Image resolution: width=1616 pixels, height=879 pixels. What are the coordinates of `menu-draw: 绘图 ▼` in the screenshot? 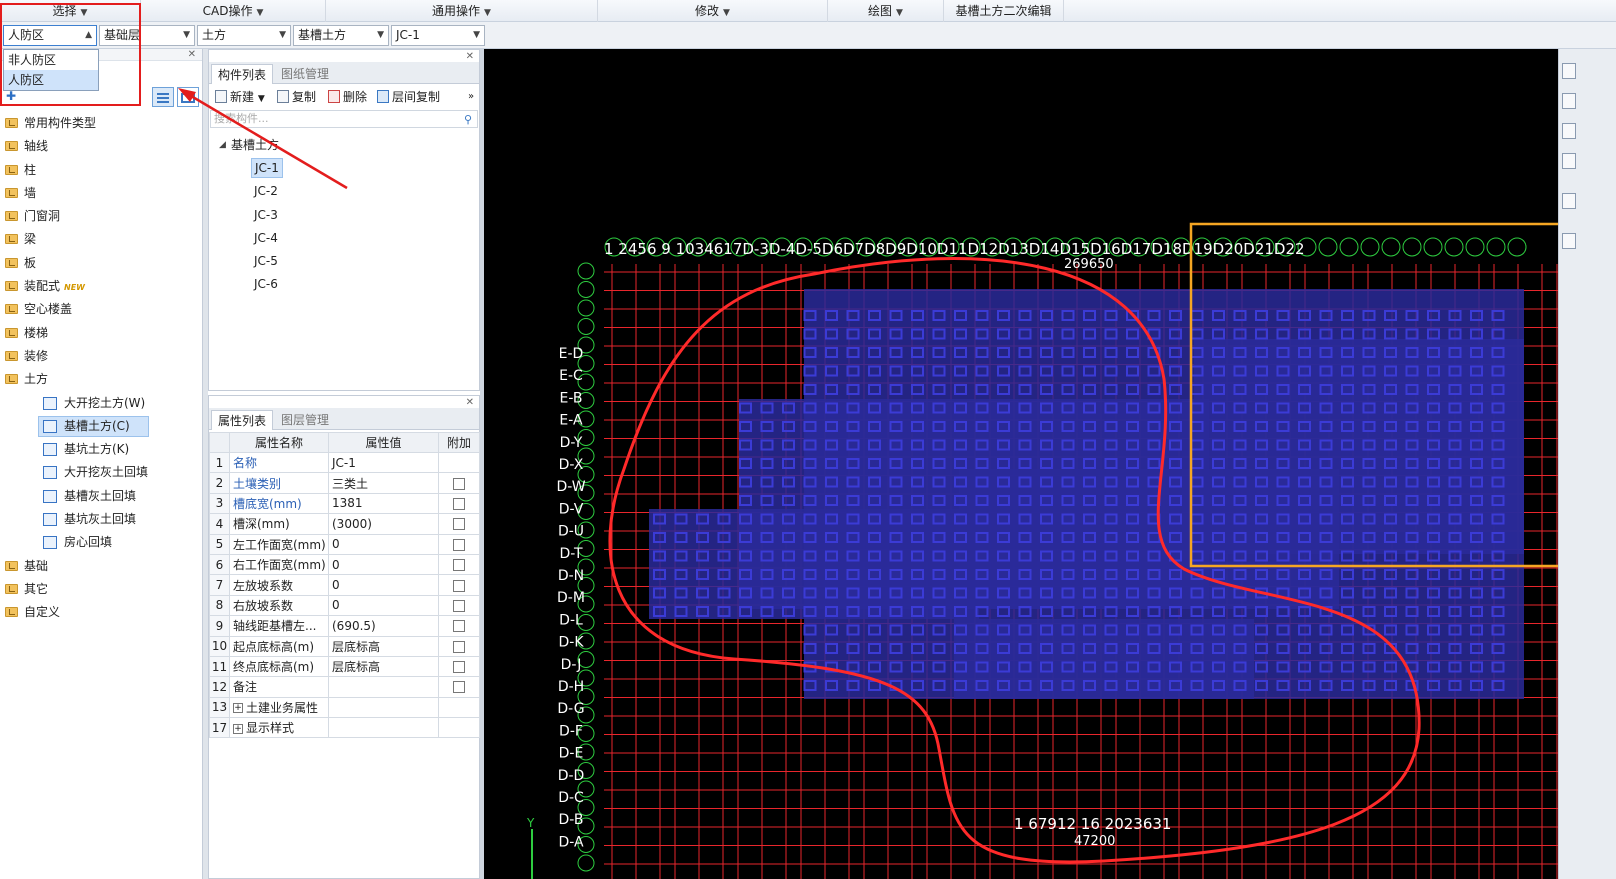 It's located at (886, 11).